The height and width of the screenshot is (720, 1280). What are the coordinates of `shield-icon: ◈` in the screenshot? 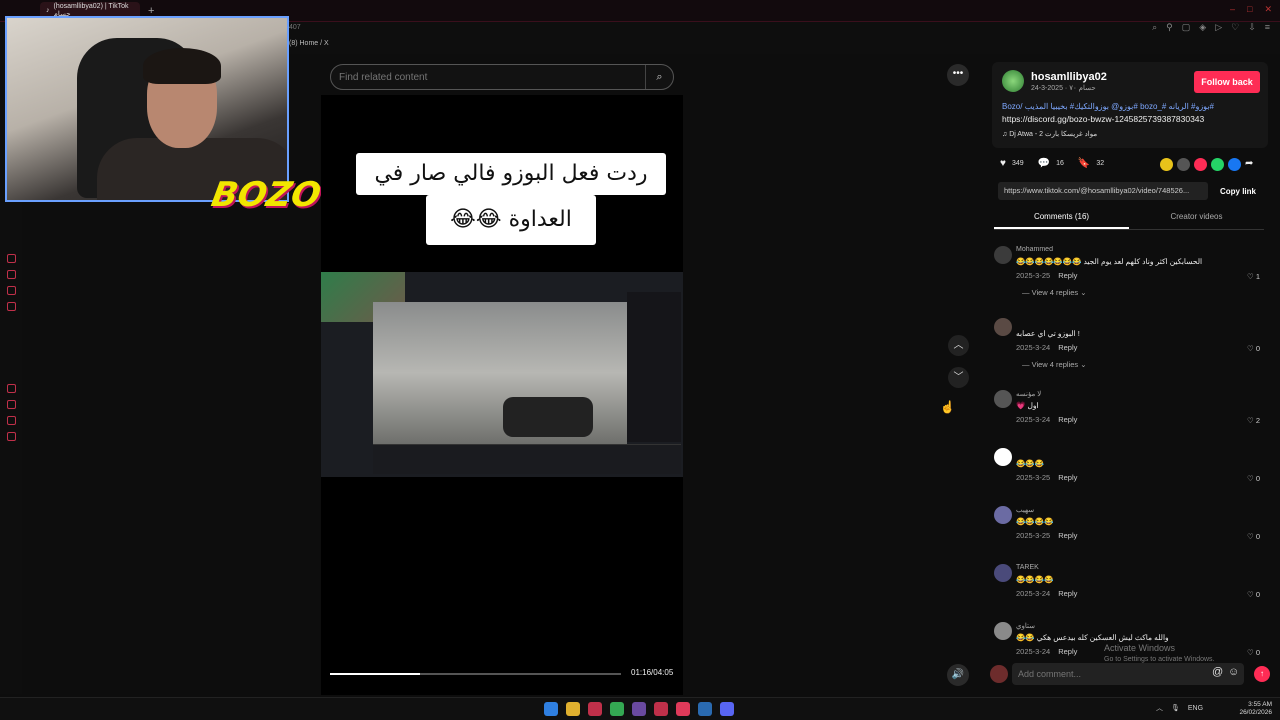 It's located at (1202, 27).